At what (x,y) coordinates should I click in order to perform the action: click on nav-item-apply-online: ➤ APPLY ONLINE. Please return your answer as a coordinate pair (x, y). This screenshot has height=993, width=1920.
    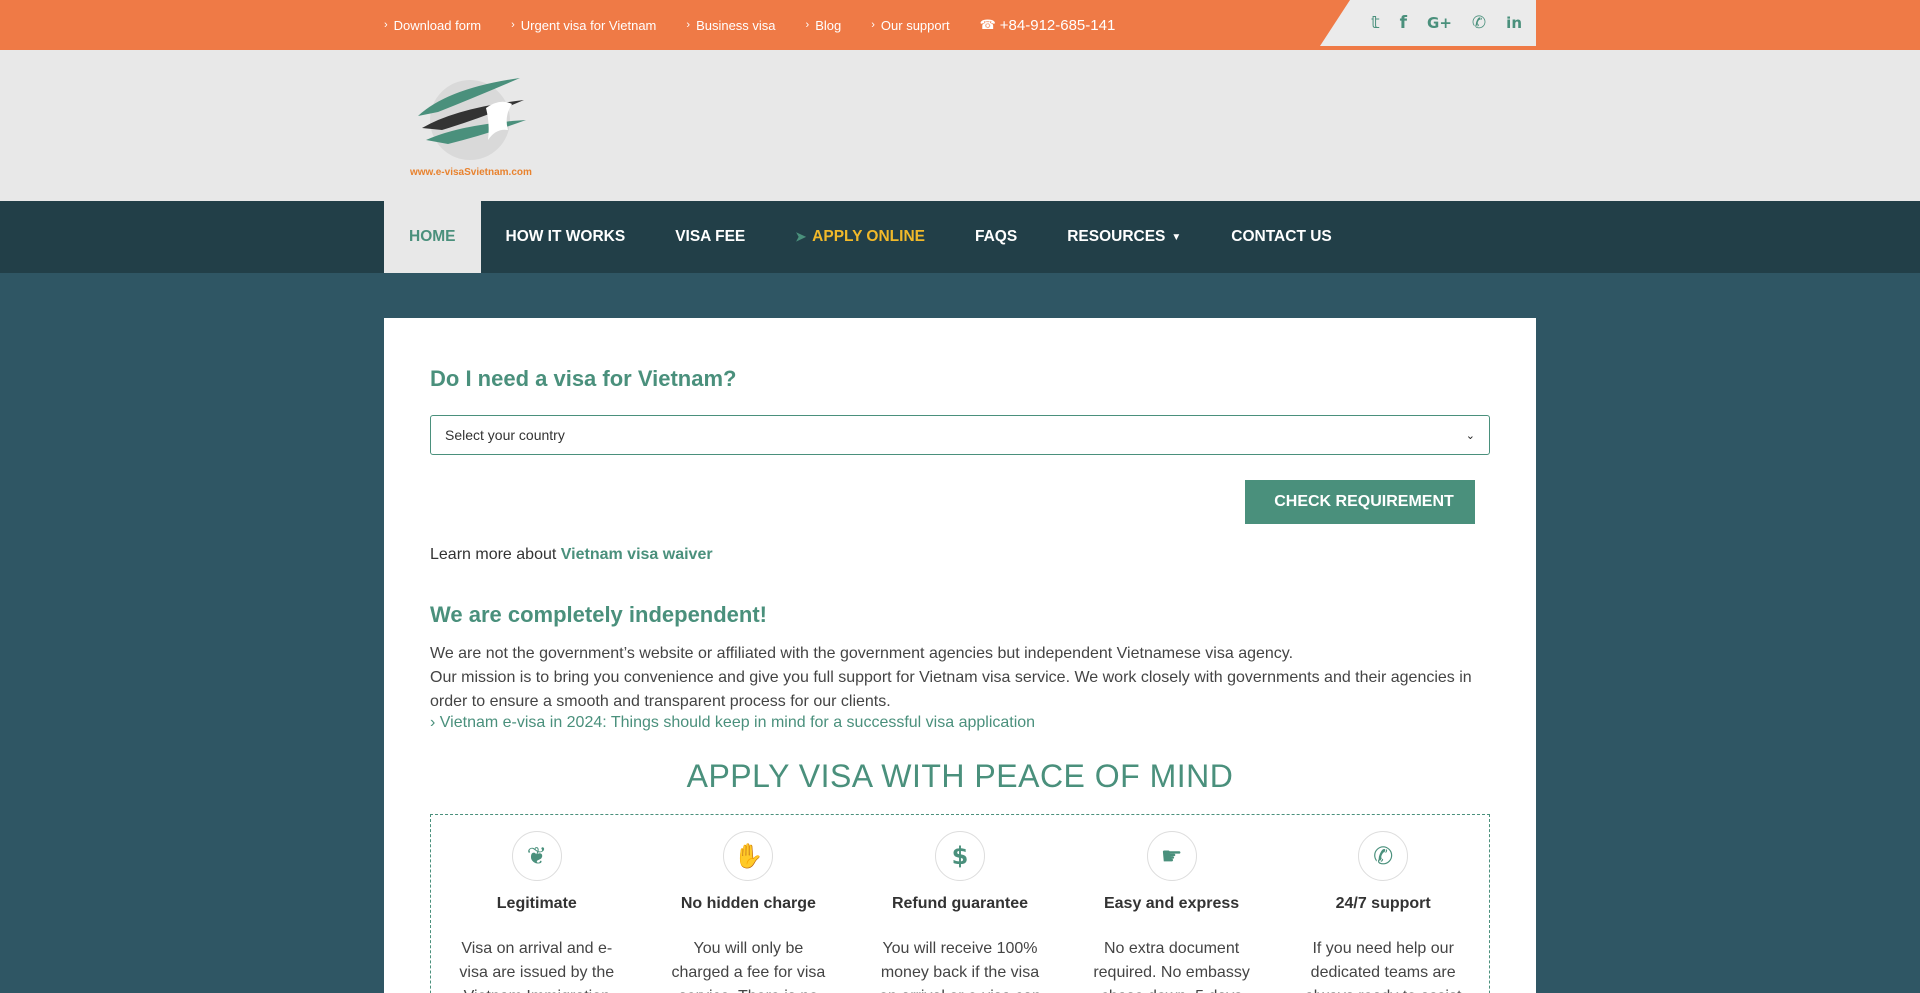
    Looking at the image, I should click on (860, 237).